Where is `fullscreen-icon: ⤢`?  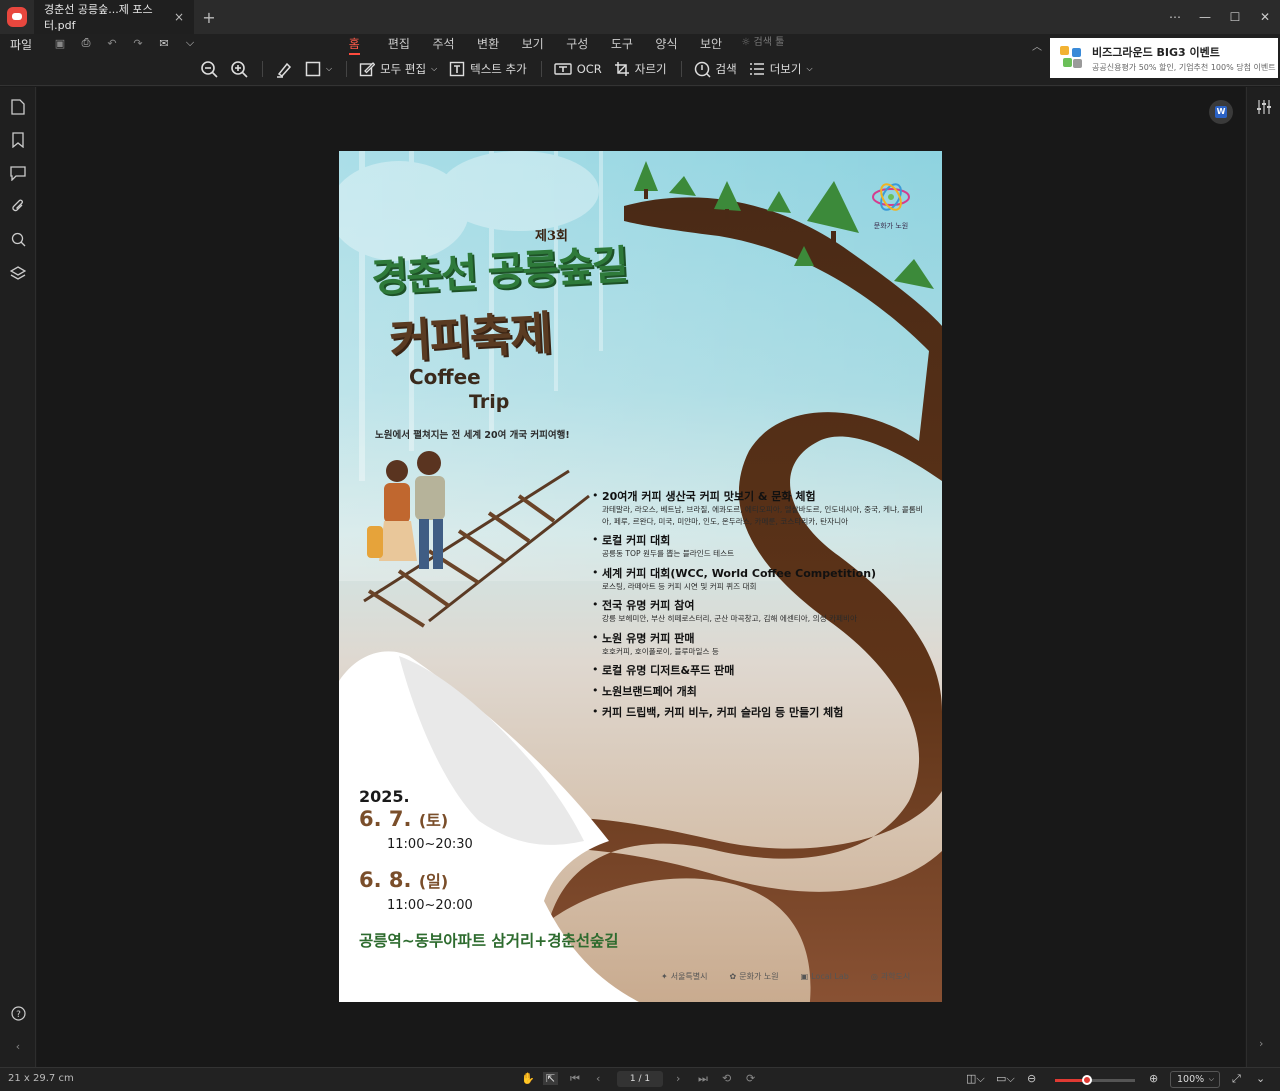
fullscreen-icon: ⤢ is located at coordinates (1236, 1079).